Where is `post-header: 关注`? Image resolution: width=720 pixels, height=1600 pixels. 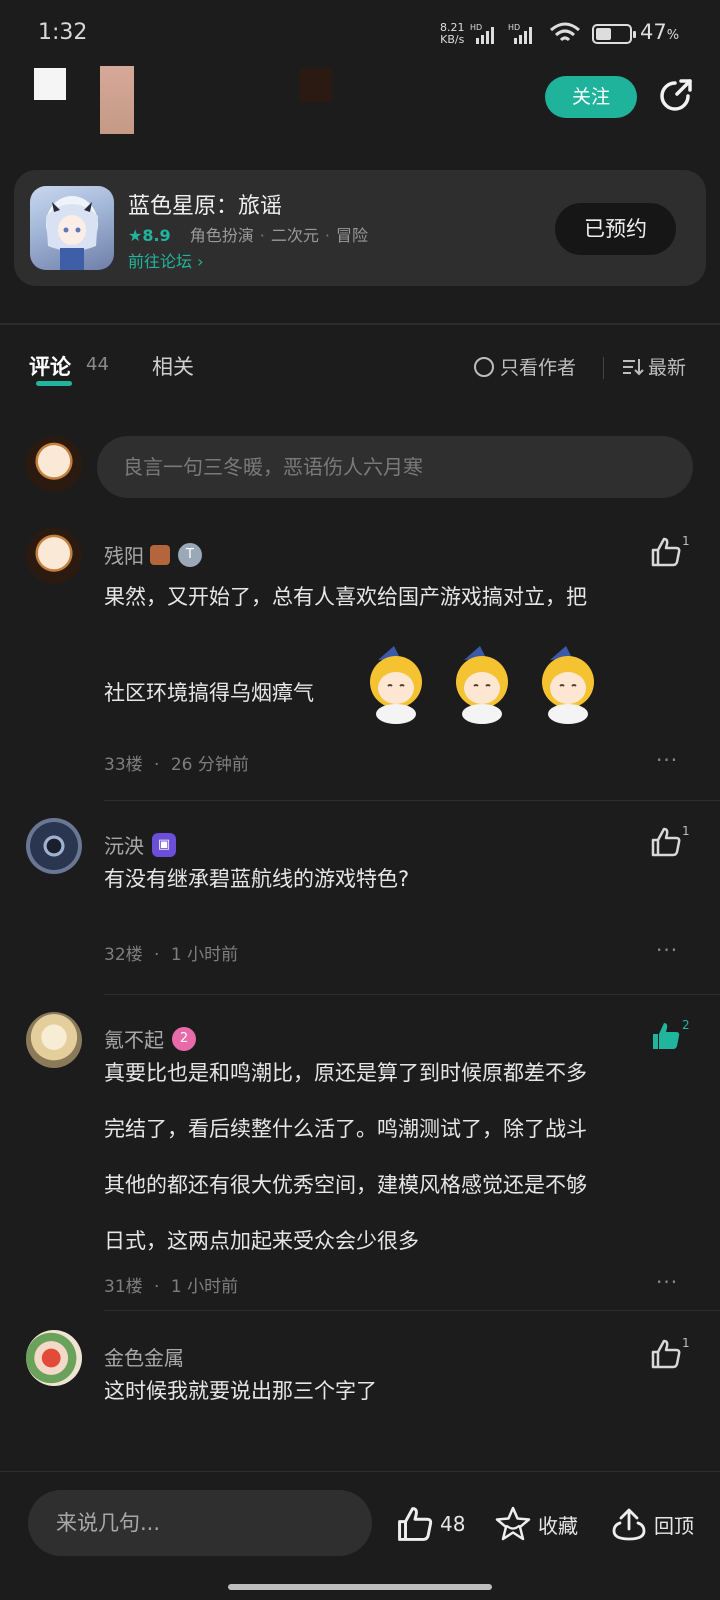 post-header: 关注 is located at coordinates (360, 108).